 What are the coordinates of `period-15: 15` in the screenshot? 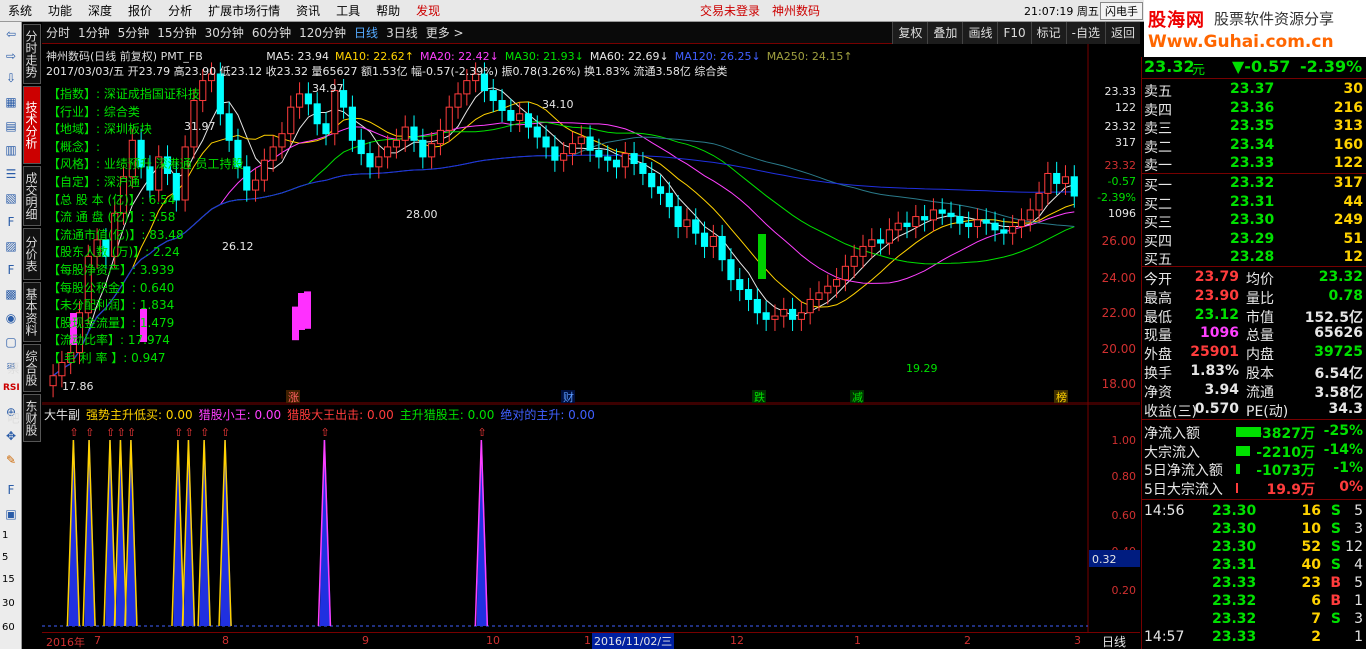 It's located at (8, 579).